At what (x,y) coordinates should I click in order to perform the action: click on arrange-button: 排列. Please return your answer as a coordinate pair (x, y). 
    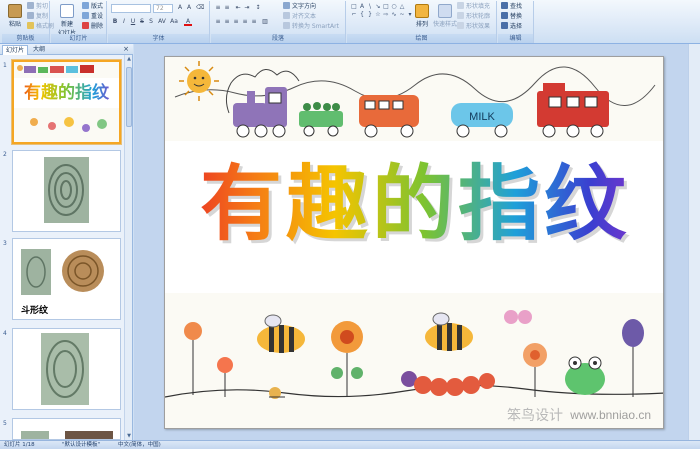
    Looking at the image, I should click on (422, 18).